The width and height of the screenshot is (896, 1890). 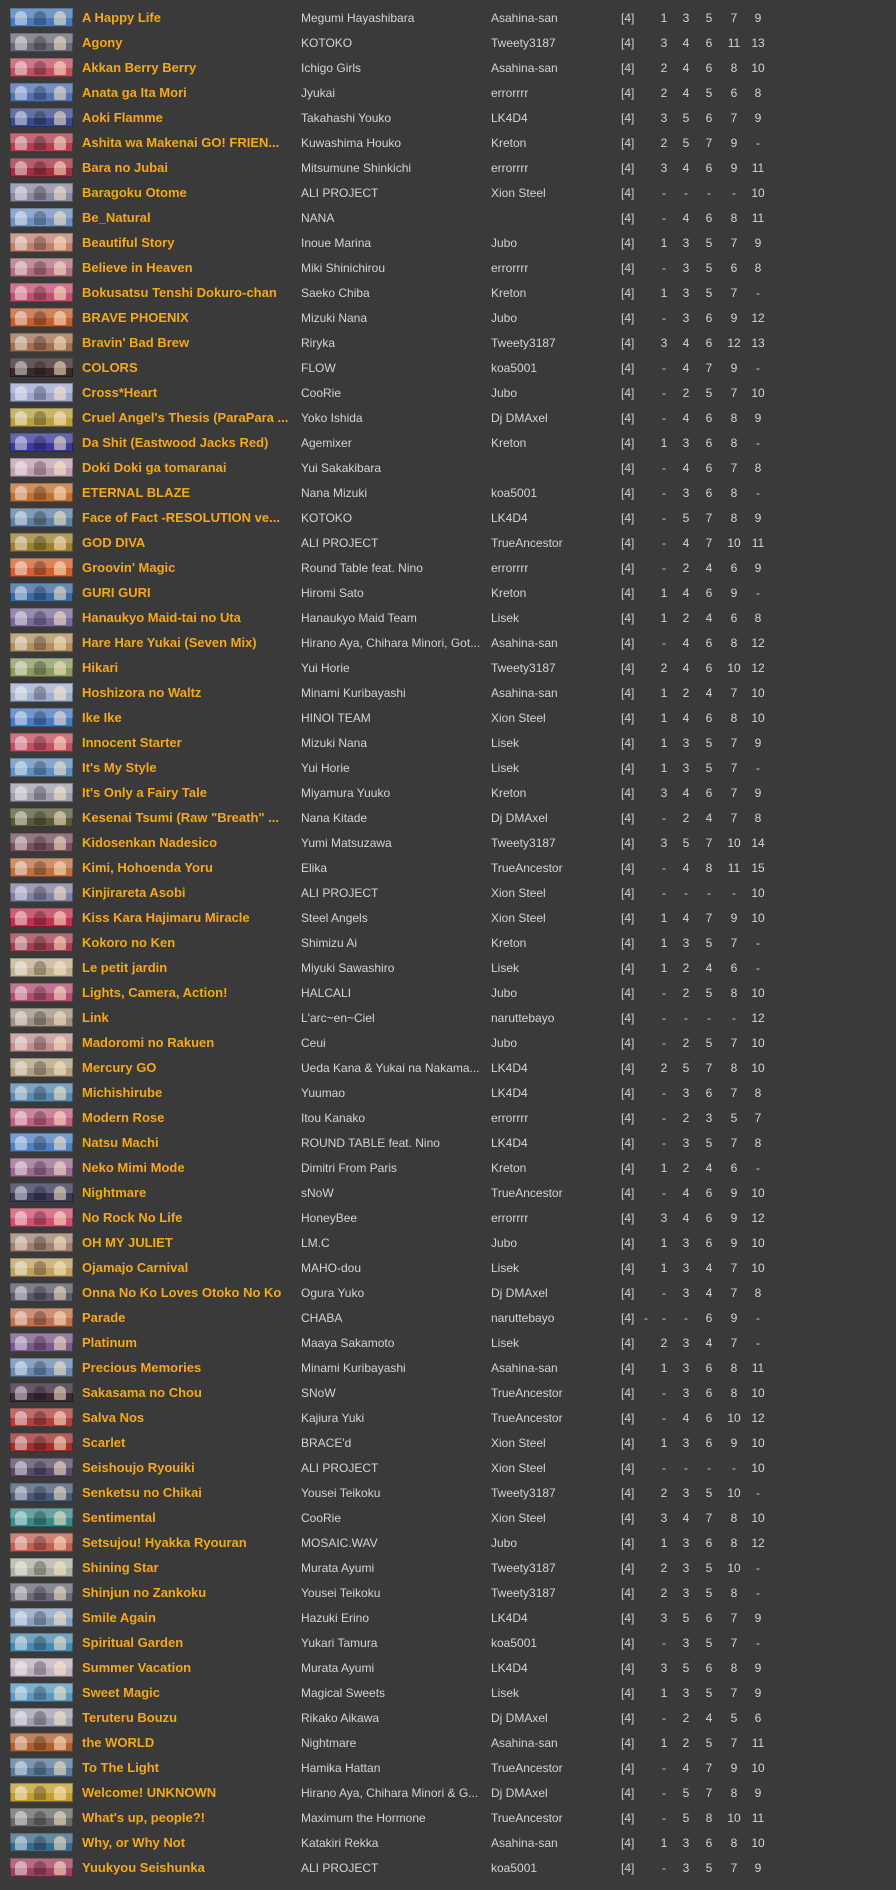 What do you see at coordinates (188, 717) in the screenshot?
I see `song-title-link: Ike Ike` at bounding box center [188, 717].